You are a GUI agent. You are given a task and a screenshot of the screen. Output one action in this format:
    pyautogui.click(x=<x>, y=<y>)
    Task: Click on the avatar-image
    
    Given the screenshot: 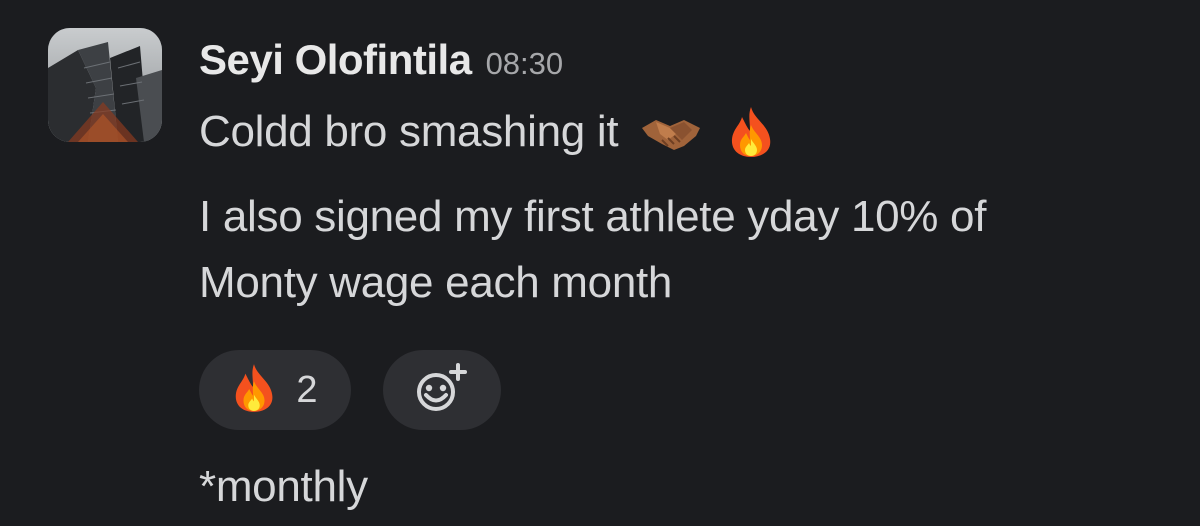 What is the action you would take?
    pyautogui.click(x=105, y=85)
    